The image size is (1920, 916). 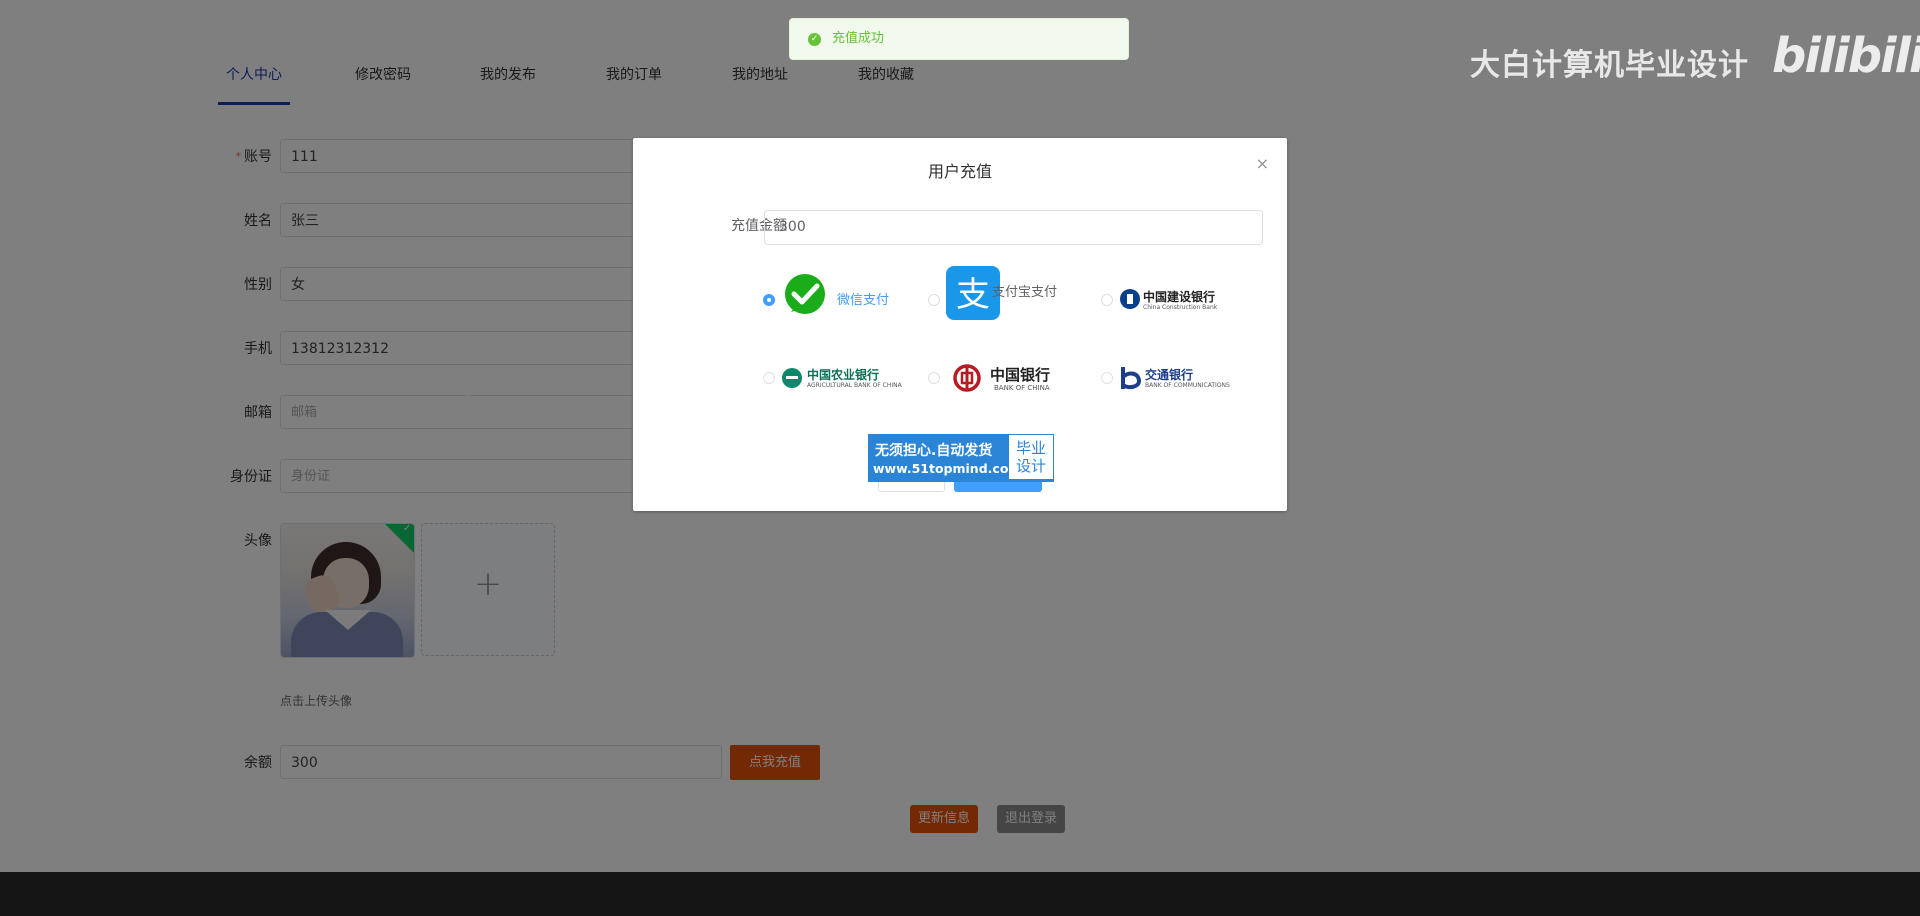 I want to click on pay-option-abc: 中国农业银行 AGRICULTURAL BANK OF CHINA, so click(x=838, y=379).